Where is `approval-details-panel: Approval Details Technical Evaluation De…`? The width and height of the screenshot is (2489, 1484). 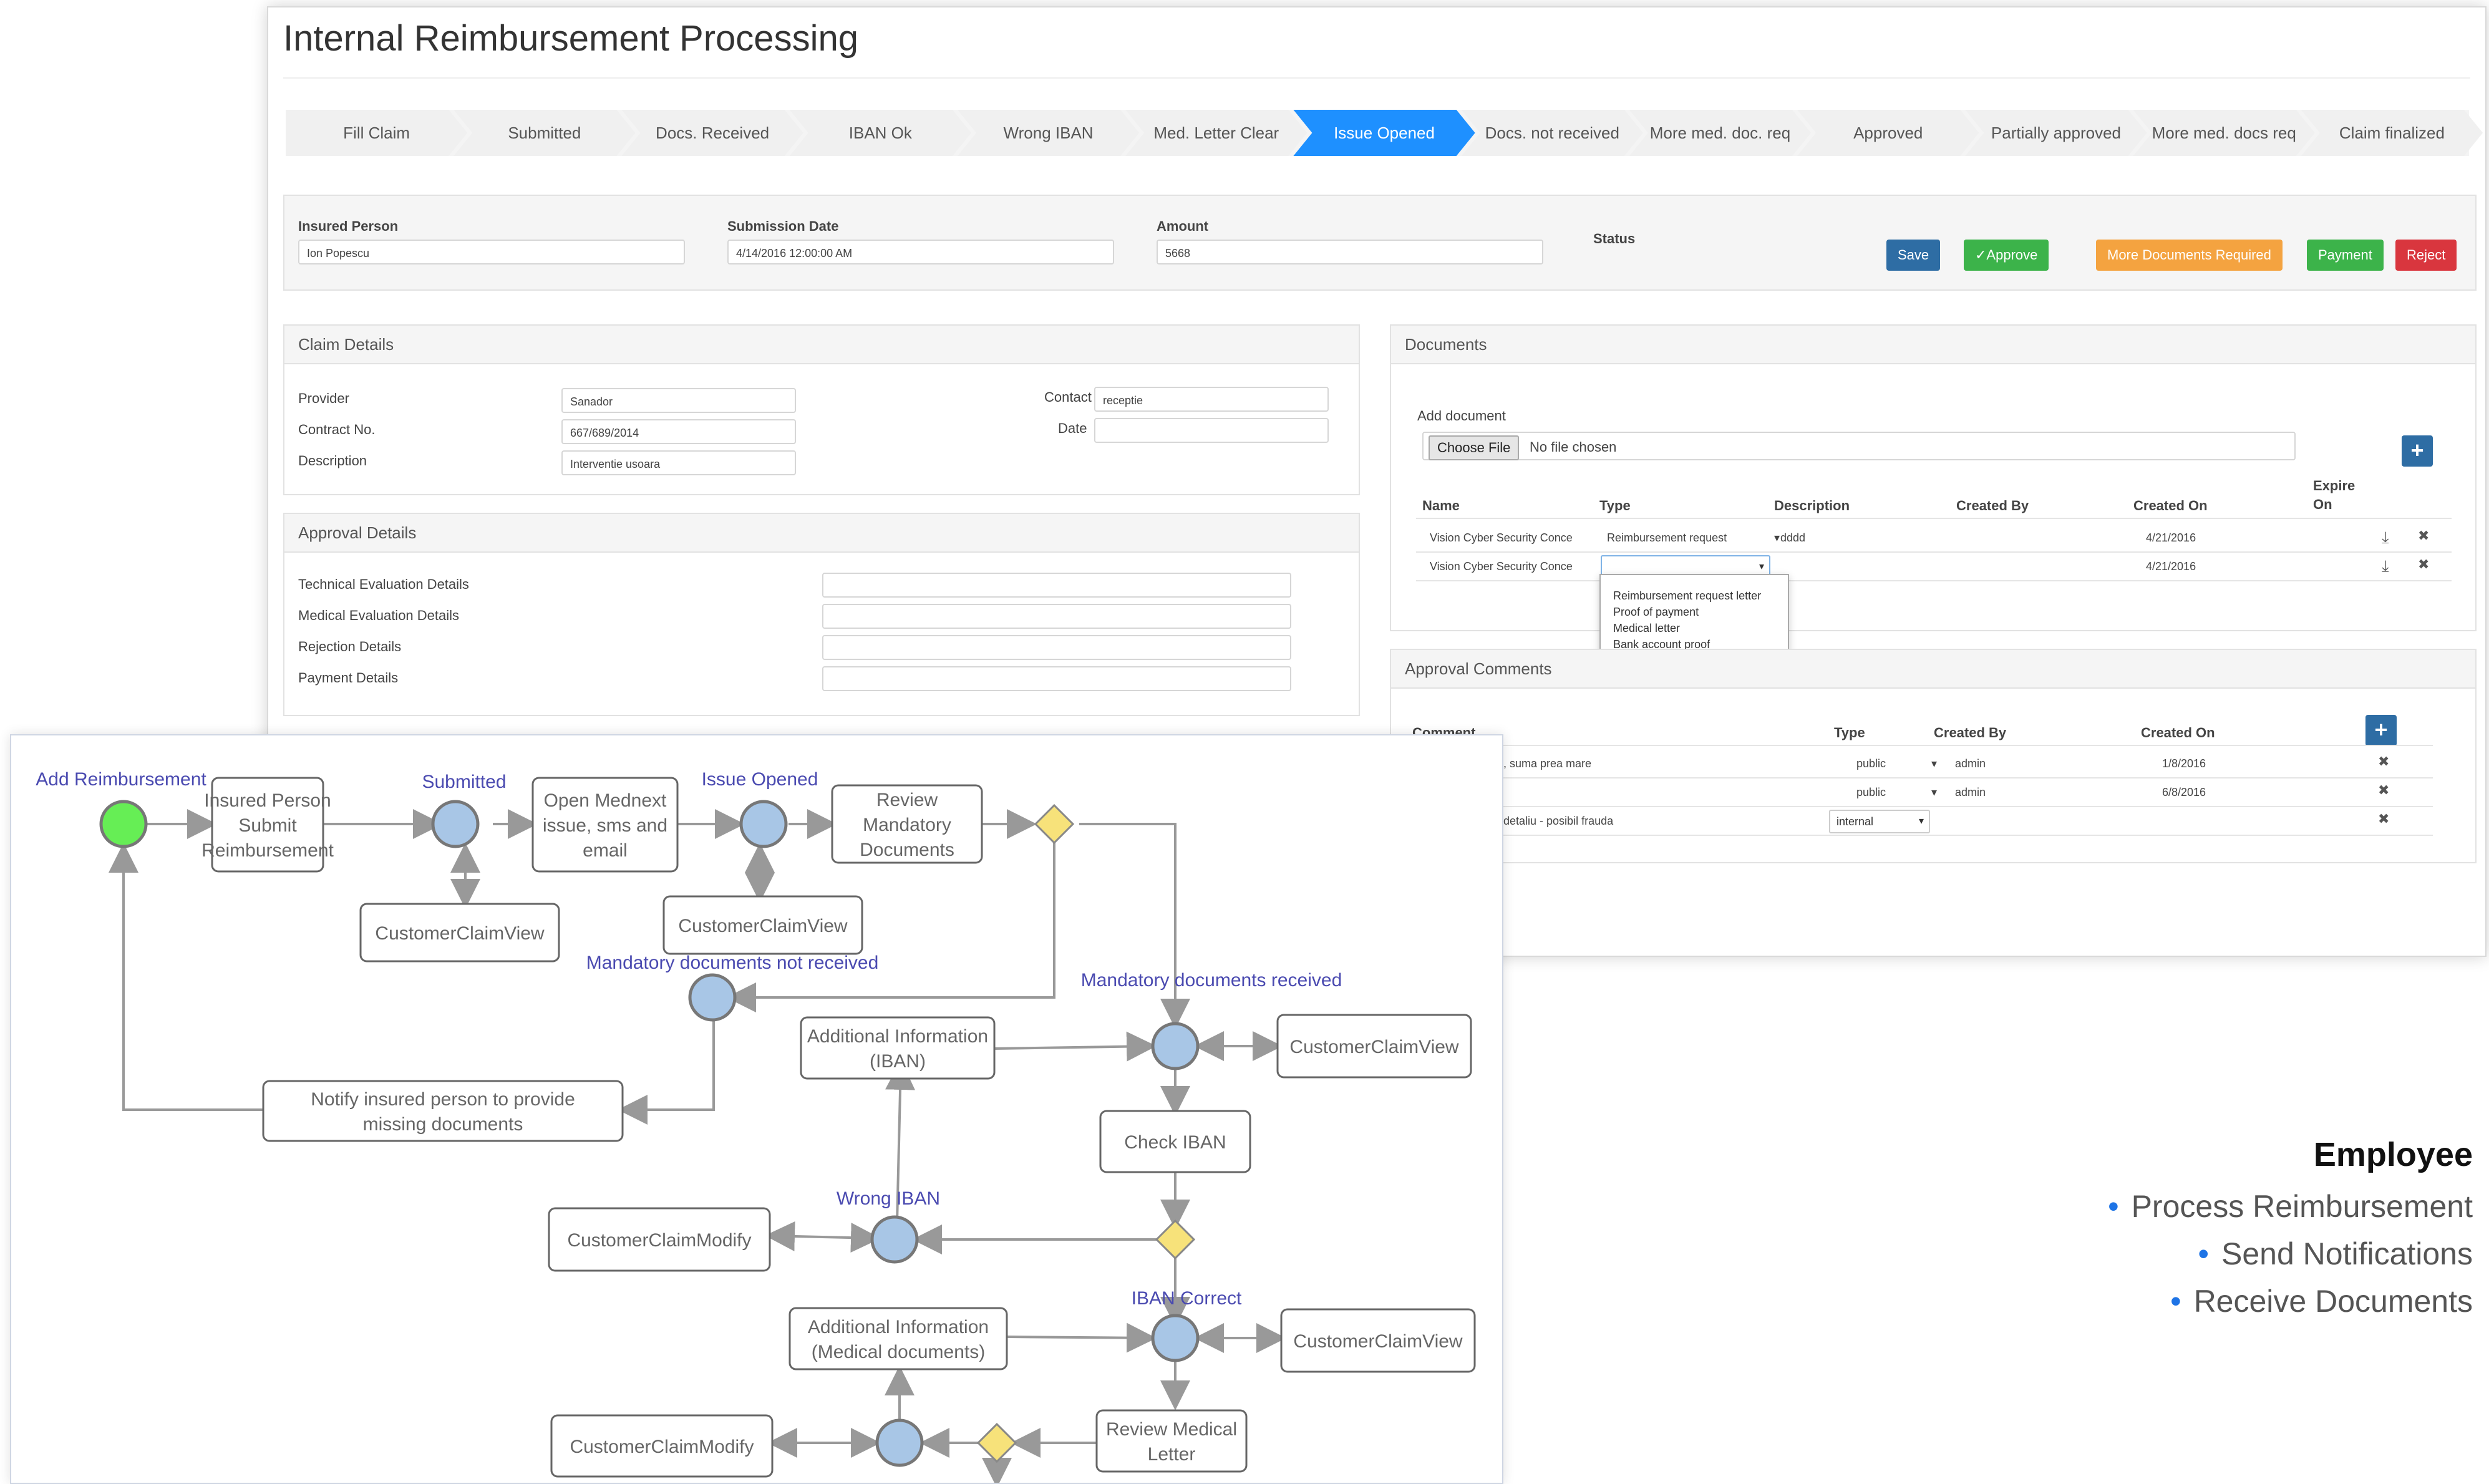
approval-details-panel: Approval Details Technical Evaluation De… is located at coordinates (821, 614).